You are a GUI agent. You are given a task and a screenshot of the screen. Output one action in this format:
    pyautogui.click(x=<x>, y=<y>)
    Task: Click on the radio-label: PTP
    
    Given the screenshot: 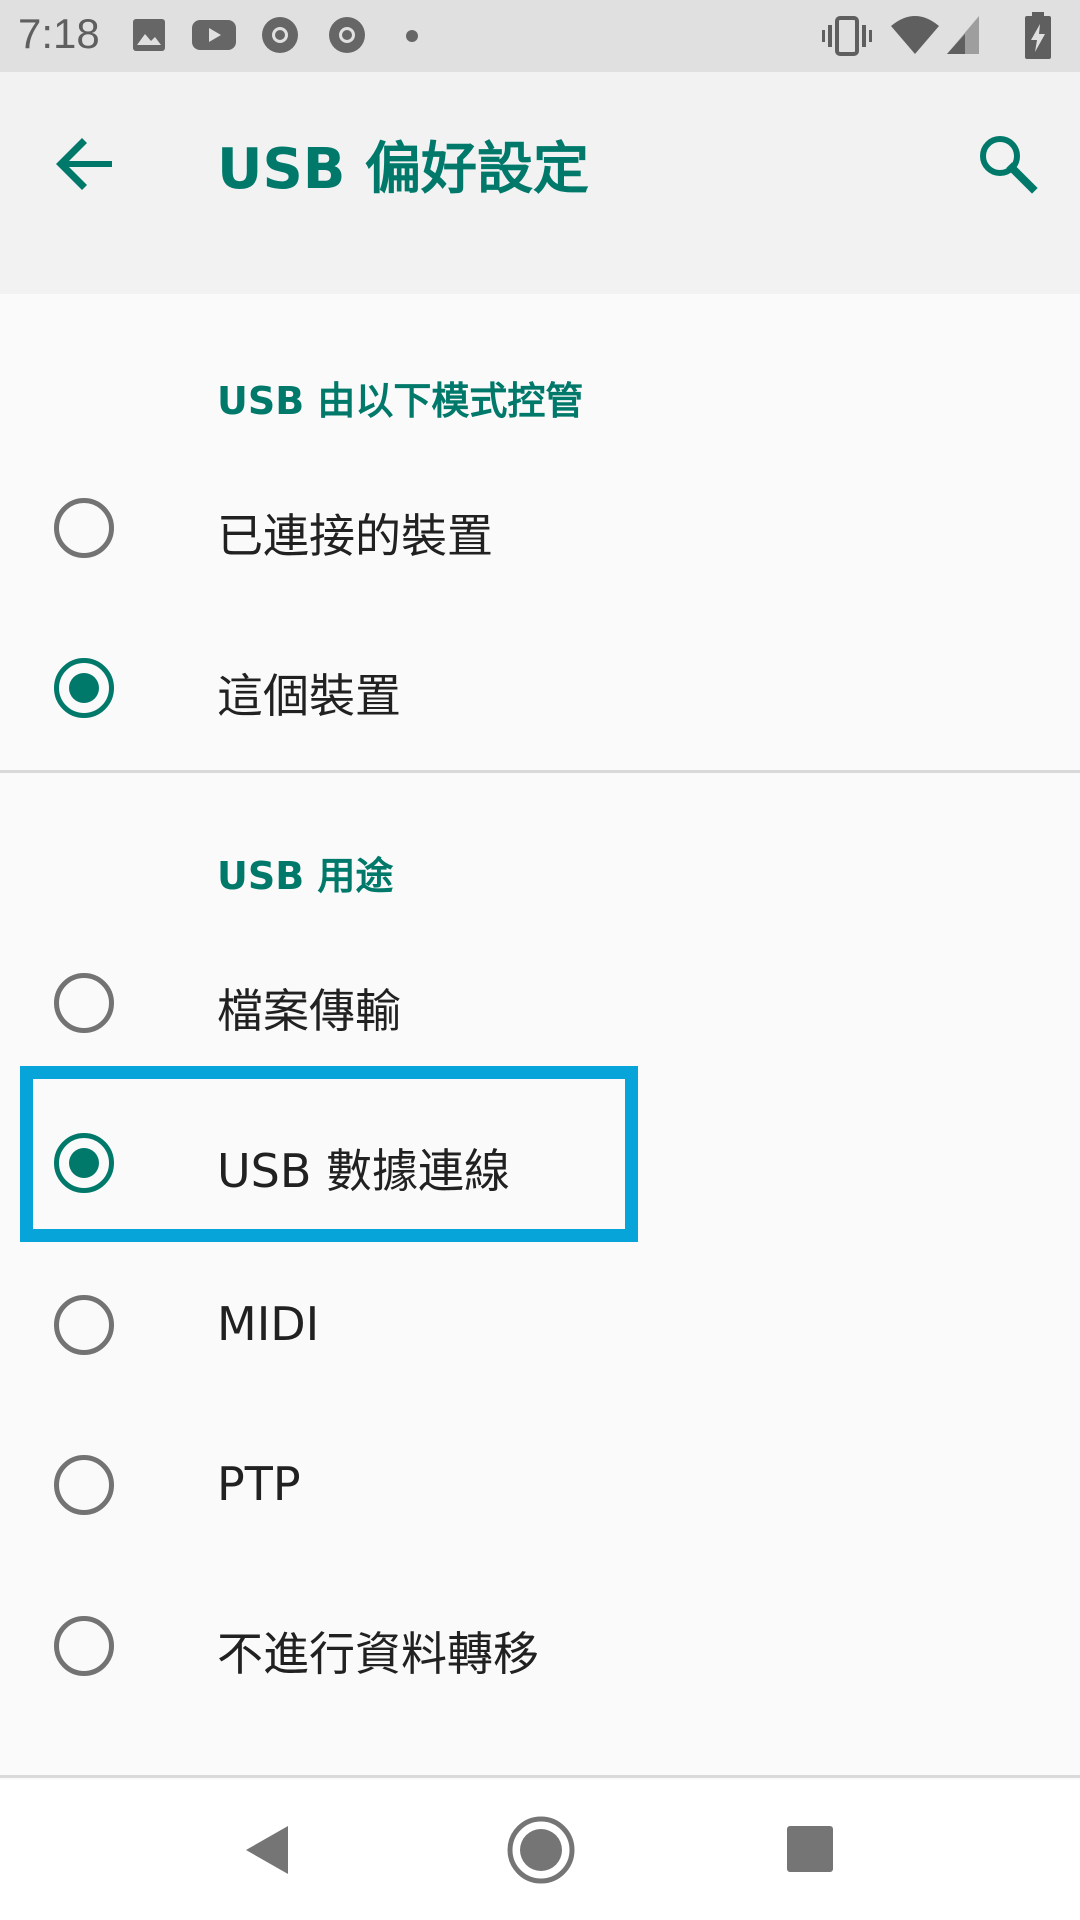 What is the action you would take?
    pyautogui.click(x=259, y=1484)
    